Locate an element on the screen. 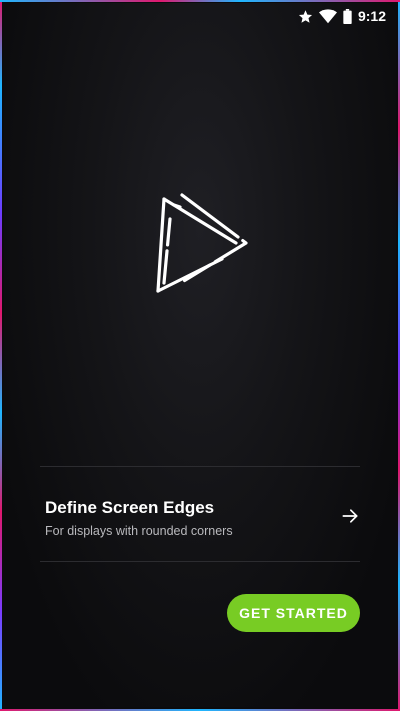  option-title: Define Screen Edges is located at coordinates (130, 507).